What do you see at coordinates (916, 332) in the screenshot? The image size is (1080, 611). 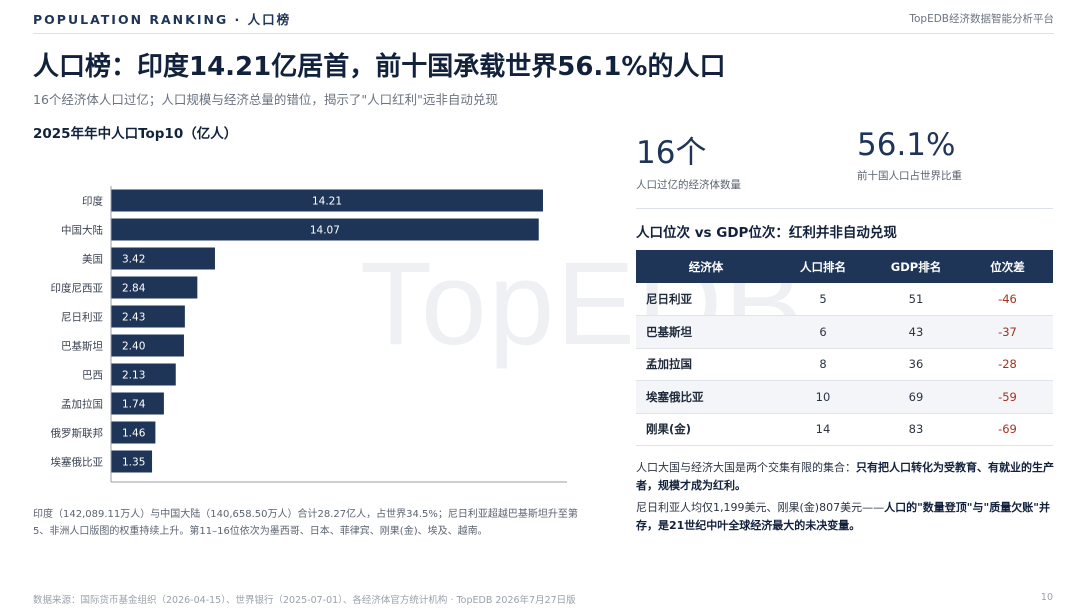 I see `gdp-rank: 43` at bounding box center [916, 332].